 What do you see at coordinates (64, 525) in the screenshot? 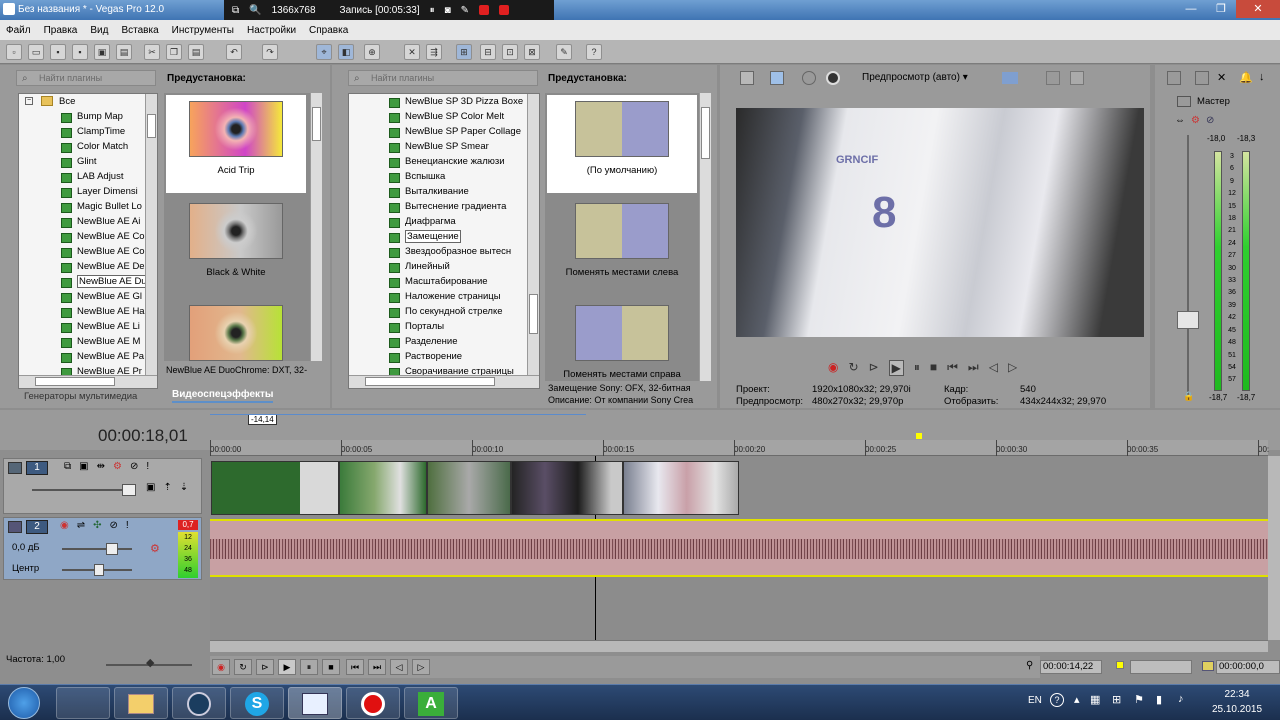
I see `arm-record-icon: ◉` at bounding box center [64, 525].